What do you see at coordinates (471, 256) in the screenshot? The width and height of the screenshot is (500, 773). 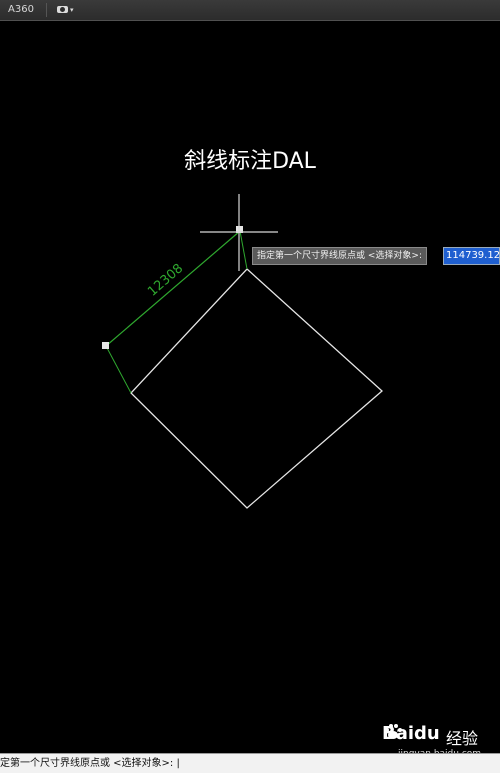 I see `coordinate-input: 114739.121` at bounding box center [471, 256].